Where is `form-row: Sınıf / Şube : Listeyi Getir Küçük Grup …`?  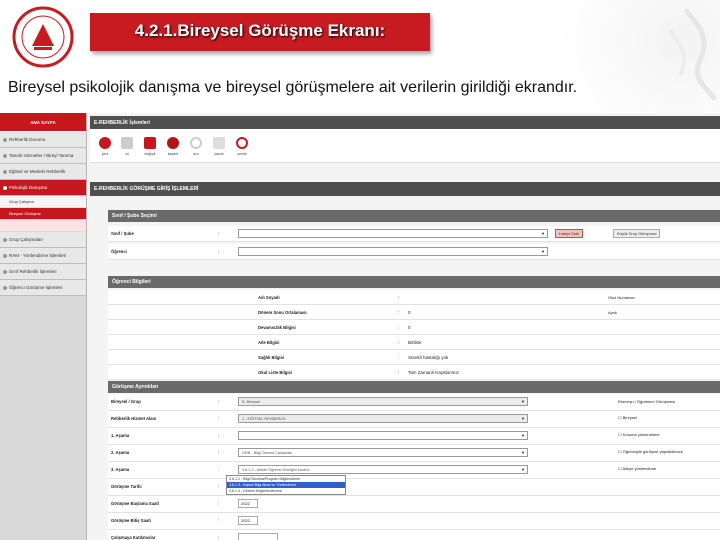 form-row: Sınıf / Şube : Listeyi Getir Küçük Grup … is located at coordinates (414, 234).